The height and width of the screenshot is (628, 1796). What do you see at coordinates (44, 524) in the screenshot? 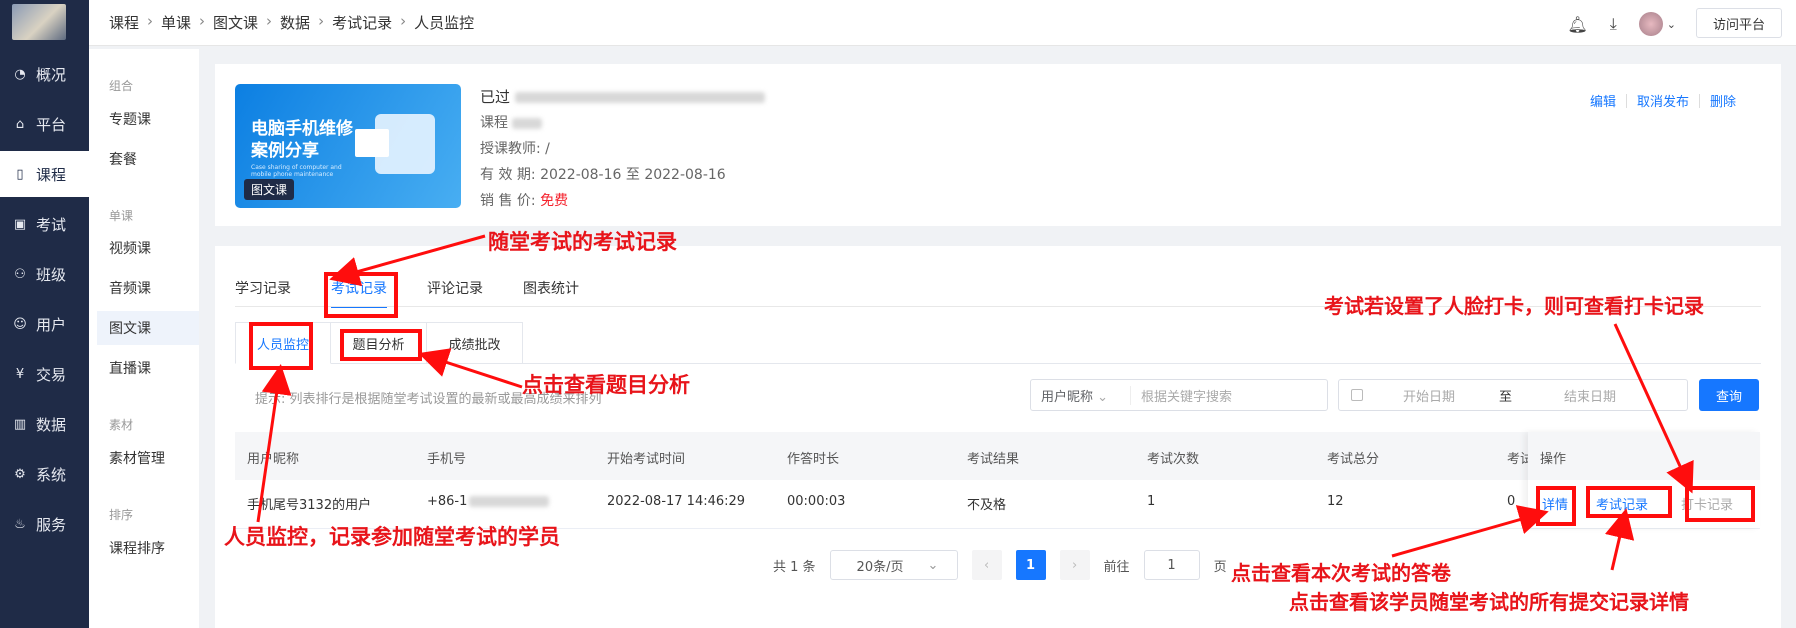
I see `nav-item-service: ♨ 服务` at bounding box center [44, 524].